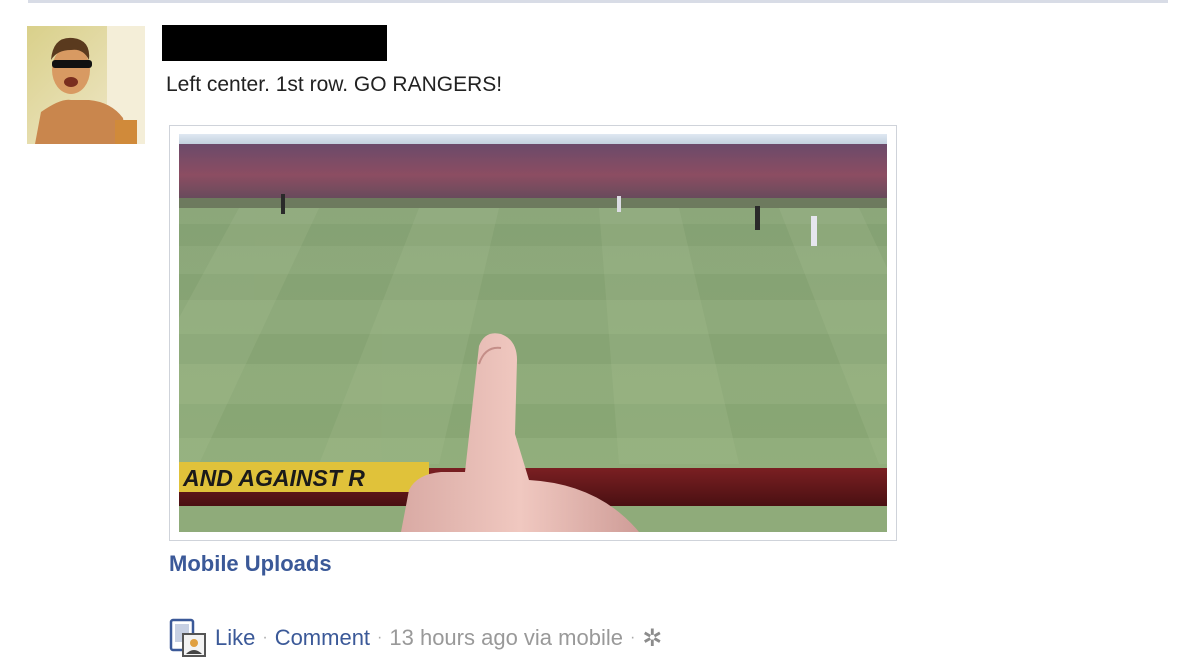 The image size is (1200, 660). I want to click on avatar-photo, so click(86, 85).